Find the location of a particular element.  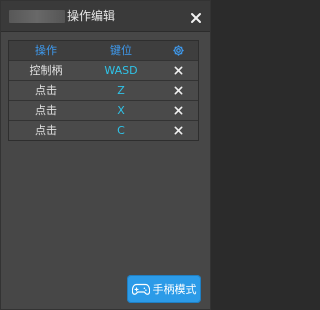

header-action: 操作 is located at coordinates (46, 50).